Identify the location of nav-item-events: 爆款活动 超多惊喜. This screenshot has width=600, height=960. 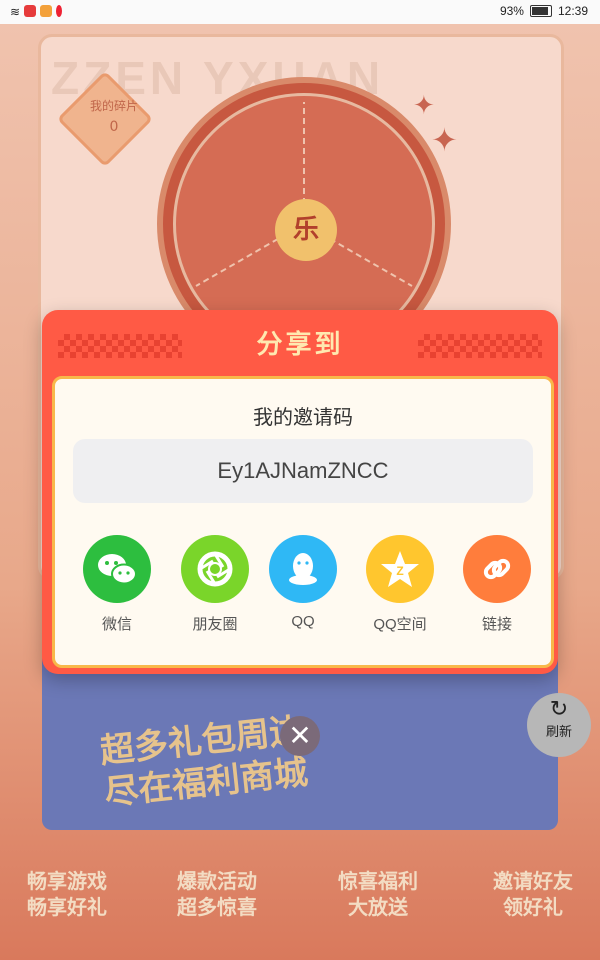
(217, 894).